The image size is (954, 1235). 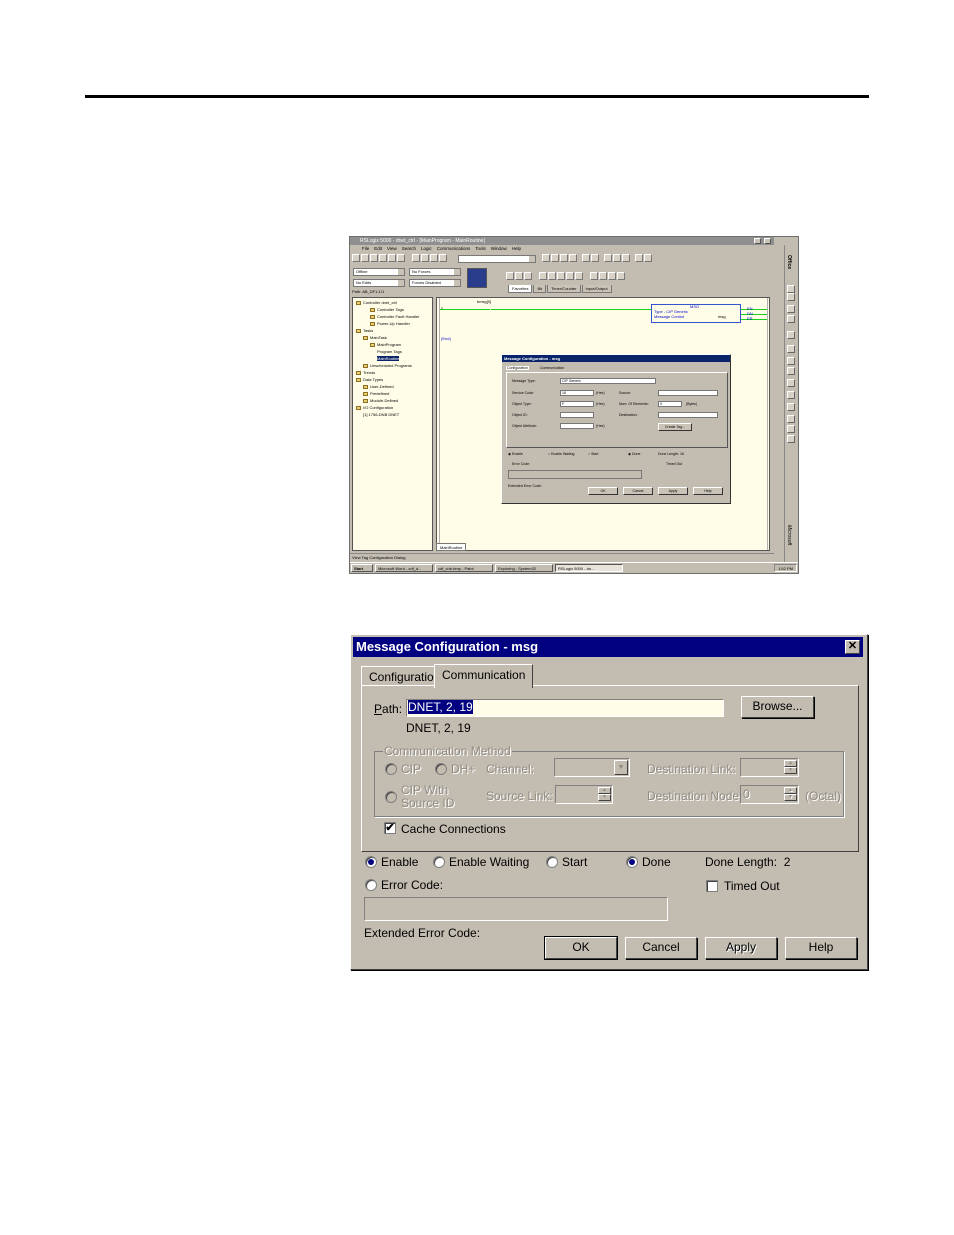 I want to click on tree-item: Power-Up Handler, so click(x=390, y=323).